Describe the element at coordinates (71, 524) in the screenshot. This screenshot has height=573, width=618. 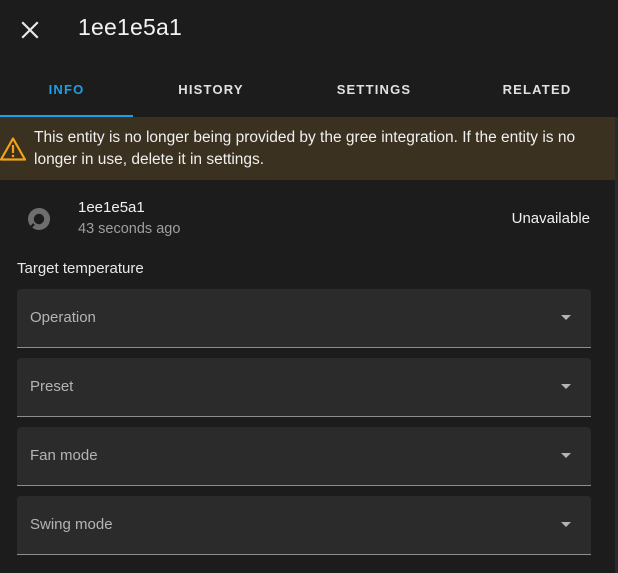
I see `swing-mode-select-label: Swing mode` at that location.